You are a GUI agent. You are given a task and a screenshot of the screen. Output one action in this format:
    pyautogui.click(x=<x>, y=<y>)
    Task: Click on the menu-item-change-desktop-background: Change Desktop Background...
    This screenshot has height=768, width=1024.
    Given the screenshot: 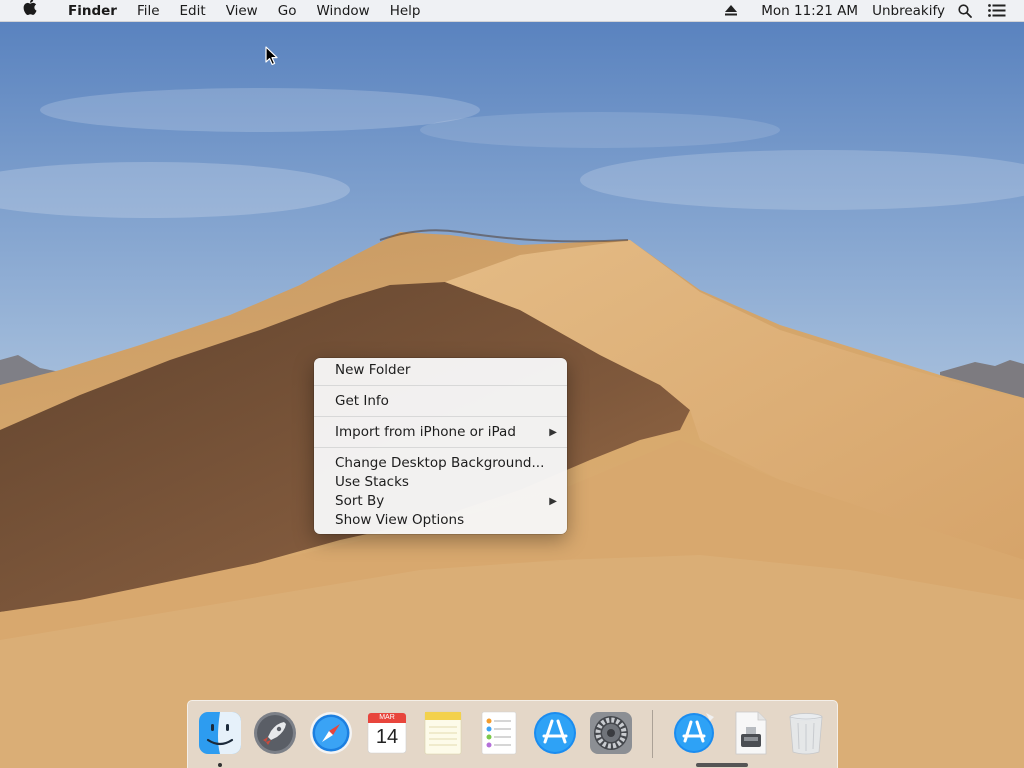 What is the action you would take?
    pyautogui.click(x=440, y=463)
    